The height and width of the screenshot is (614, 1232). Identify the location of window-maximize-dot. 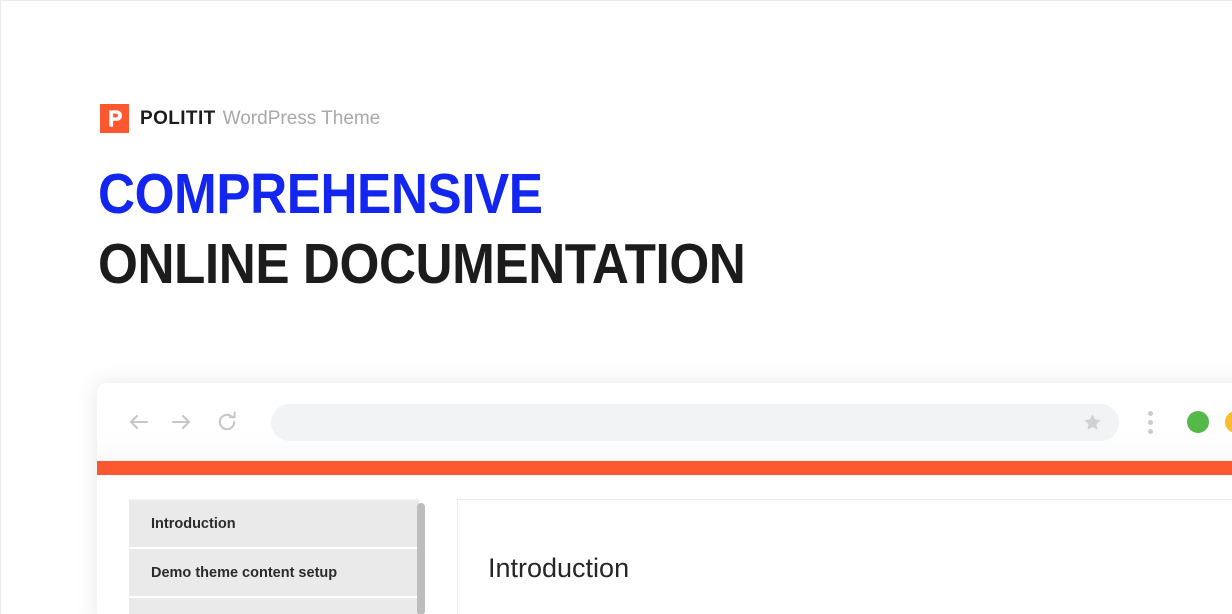
(1198, 422).